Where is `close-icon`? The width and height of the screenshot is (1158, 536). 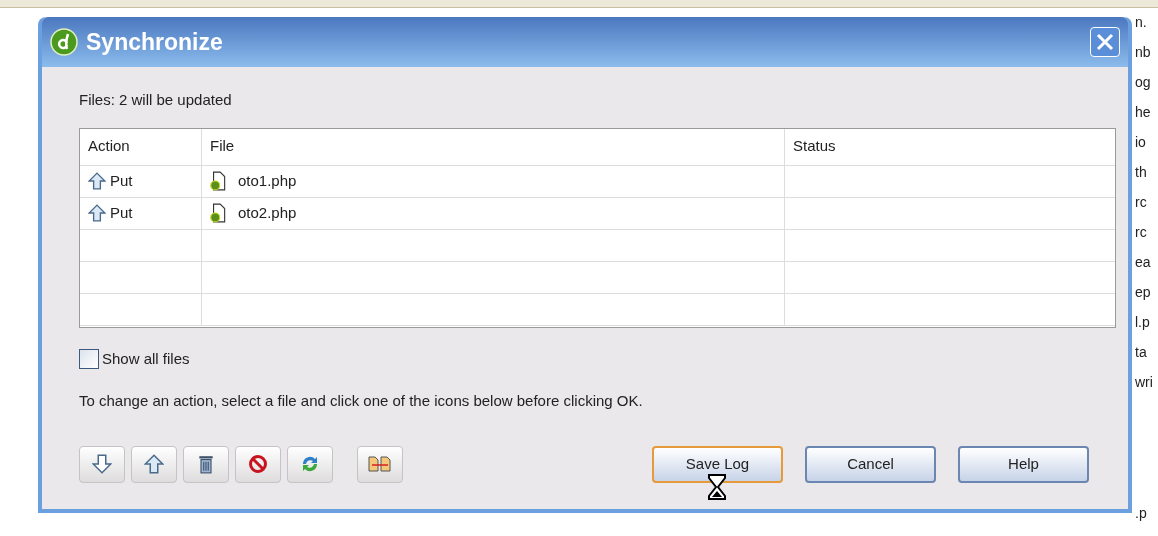 close-icon is located at coordinates (1105, 42).